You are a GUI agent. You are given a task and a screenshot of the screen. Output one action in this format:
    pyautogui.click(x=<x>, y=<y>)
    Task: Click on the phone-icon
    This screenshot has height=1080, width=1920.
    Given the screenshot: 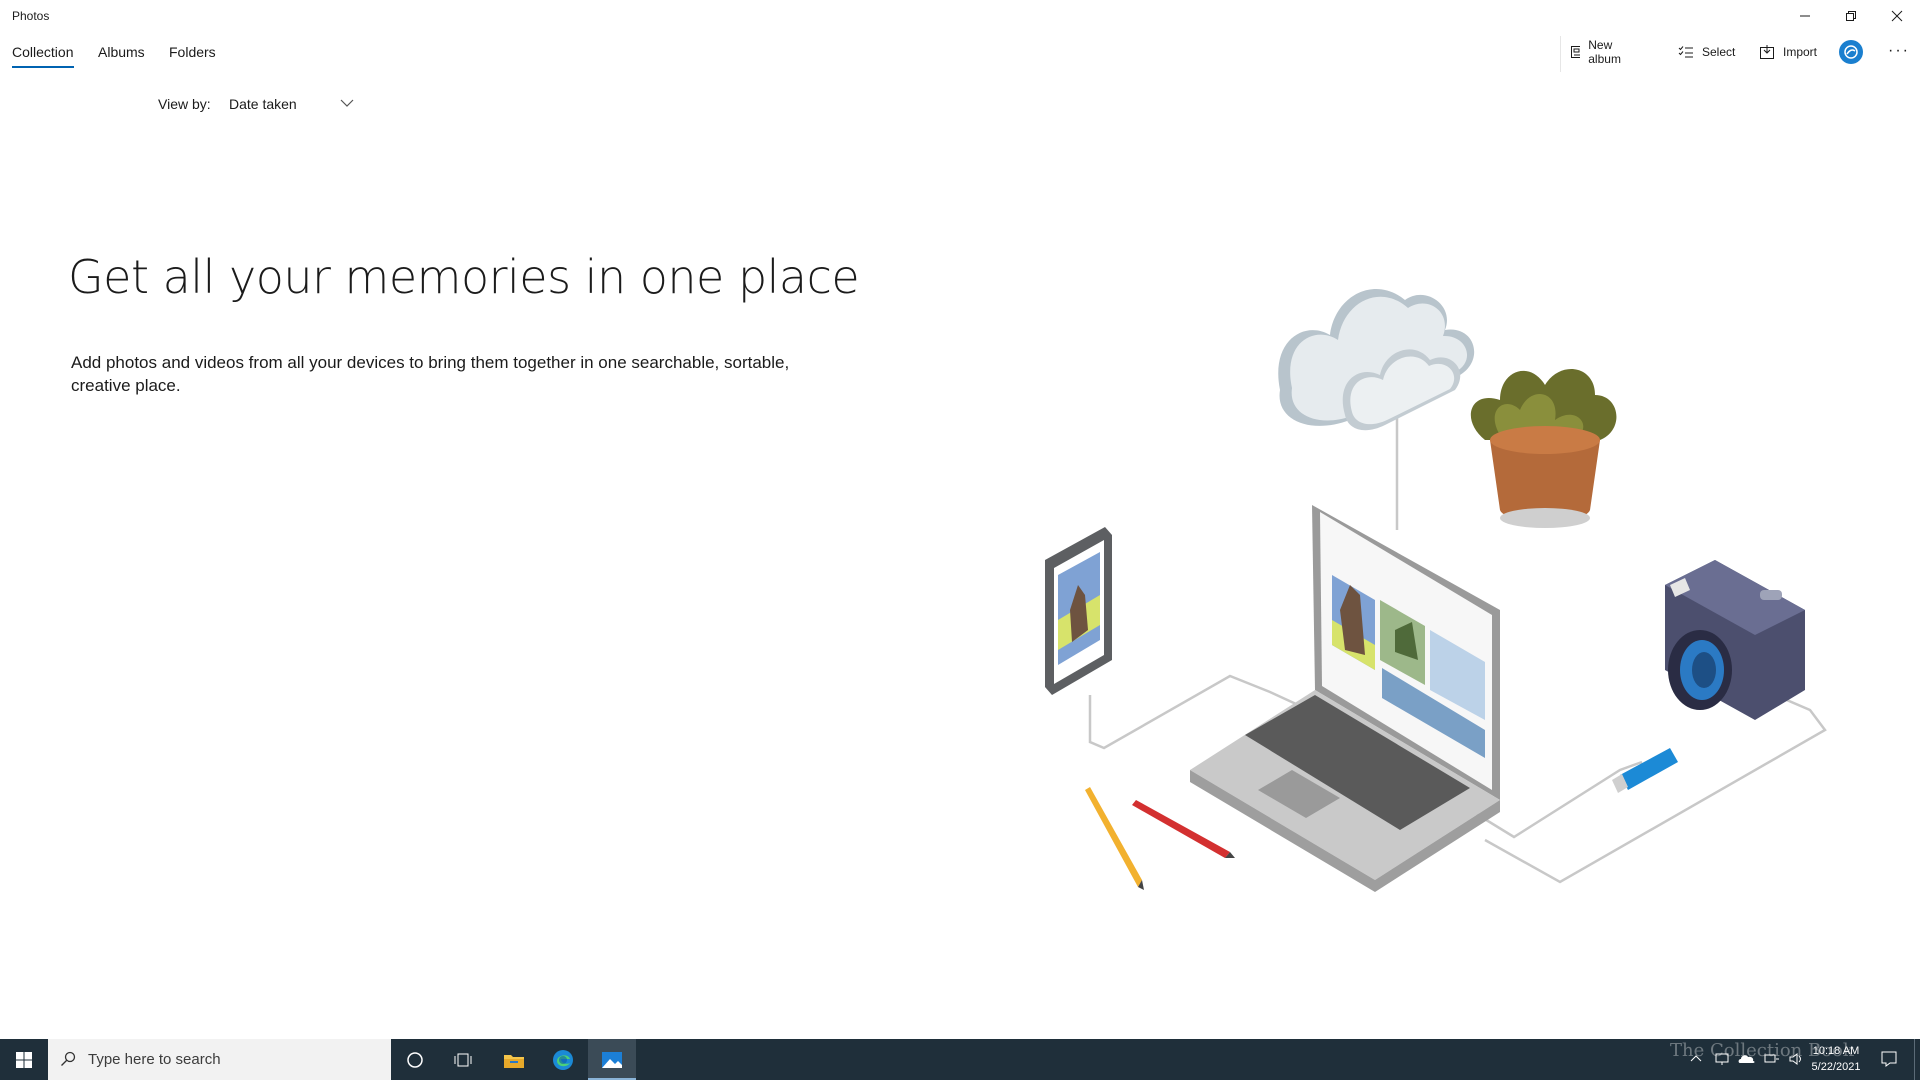 What is the action you would take?
    pyautogui.click(x=1078, y=611)
    